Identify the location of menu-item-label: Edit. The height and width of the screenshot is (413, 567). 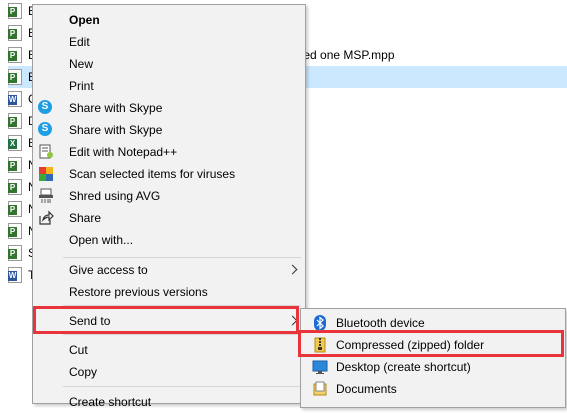
(79, 42).